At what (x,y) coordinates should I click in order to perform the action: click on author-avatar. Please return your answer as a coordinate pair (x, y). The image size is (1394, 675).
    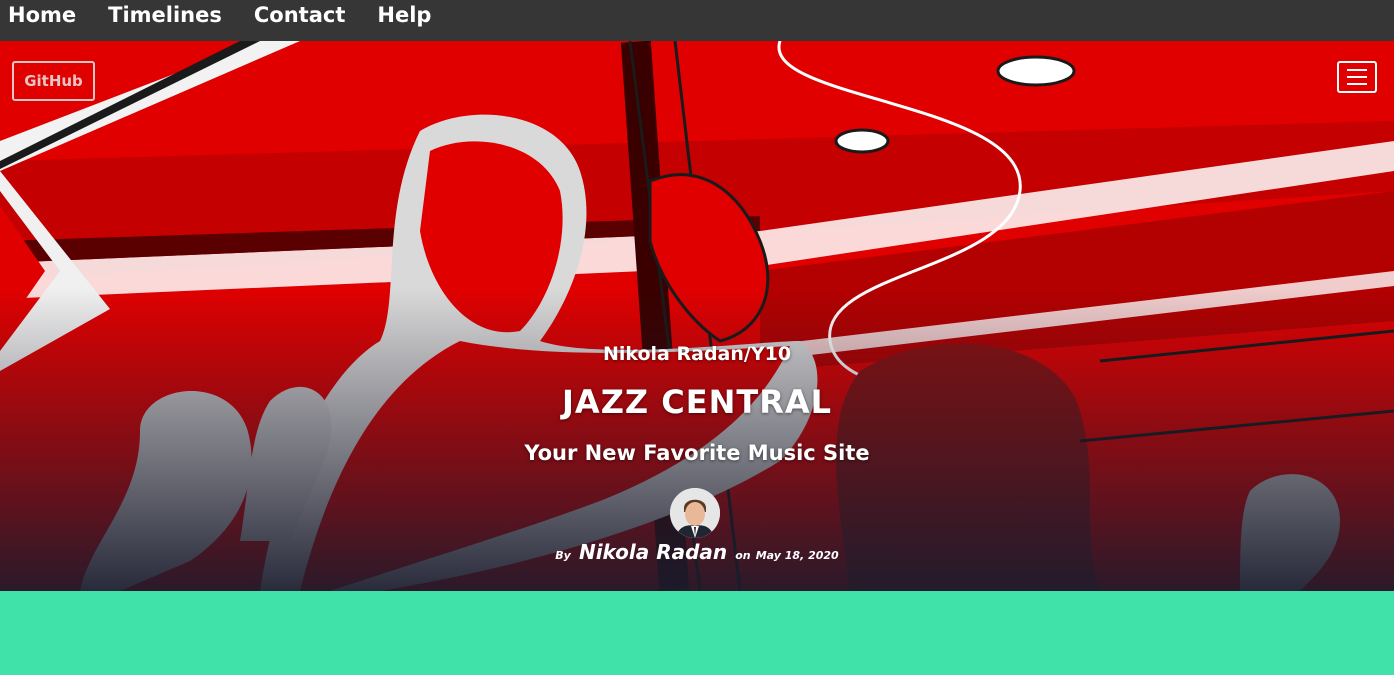
    Looking at the image, I should click on (695, 513).